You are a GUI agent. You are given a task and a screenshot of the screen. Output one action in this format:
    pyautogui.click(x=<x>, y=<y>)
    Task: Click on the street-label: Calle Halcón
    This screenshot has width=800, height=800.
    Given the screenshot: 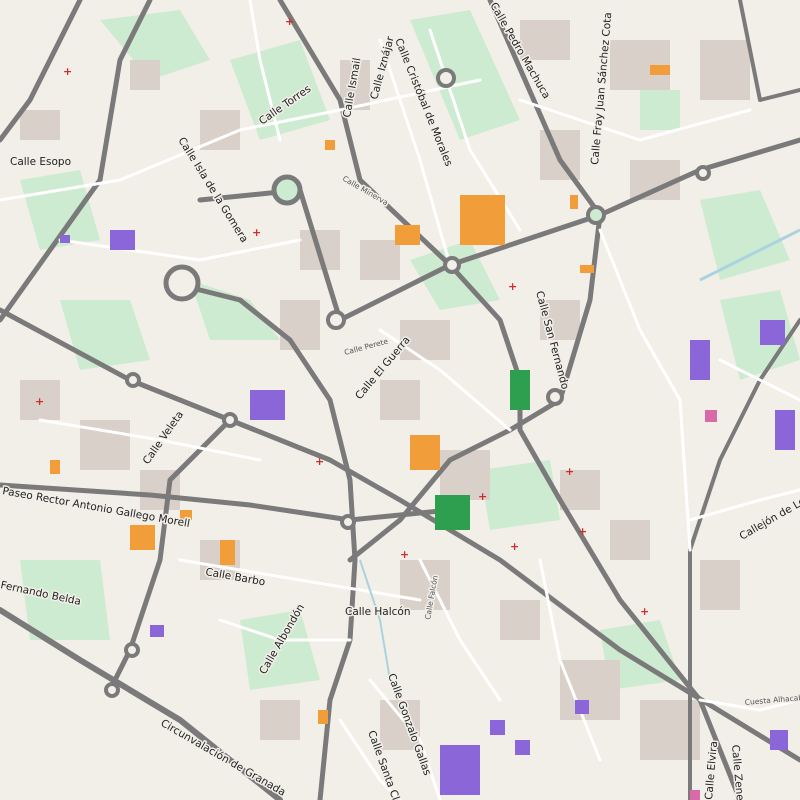 What is the action you would take?
    pyautogui.click(x=378, y=612)
    